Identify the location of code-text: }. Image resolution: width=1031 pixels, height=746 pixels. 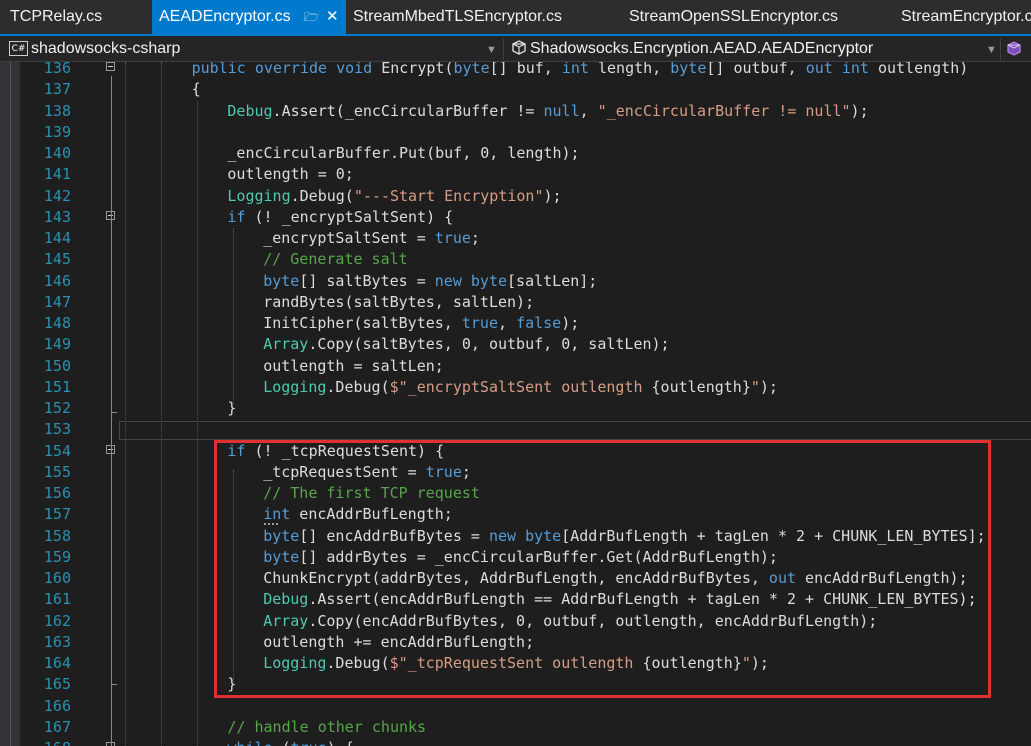
(231, 408).